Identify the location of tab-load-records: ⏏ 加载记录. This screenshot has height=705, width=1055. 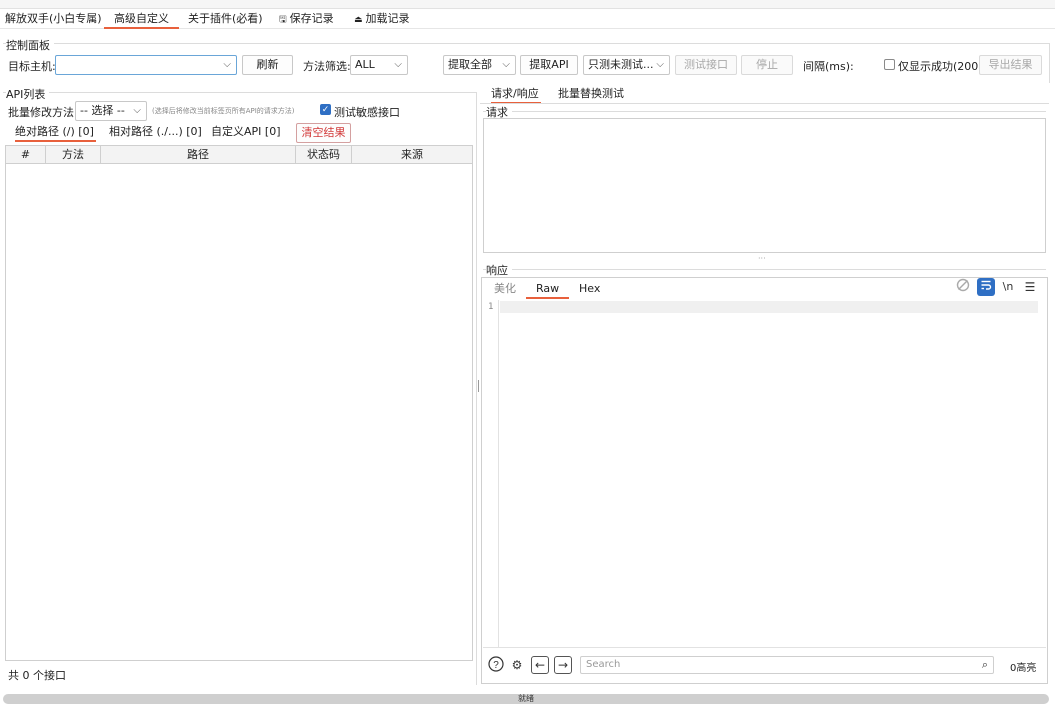
(382, 20).